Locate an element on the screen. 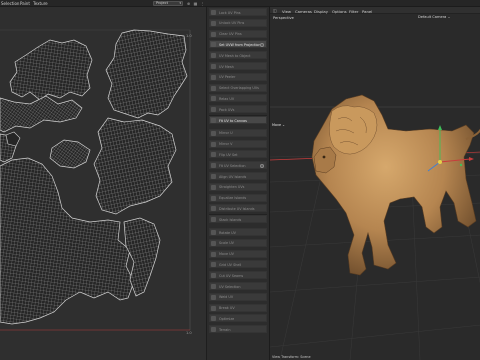 The height and width of the screenshot is (360, 480). tool-menu-label: UV Peeler is located at coordinates (227, 77).